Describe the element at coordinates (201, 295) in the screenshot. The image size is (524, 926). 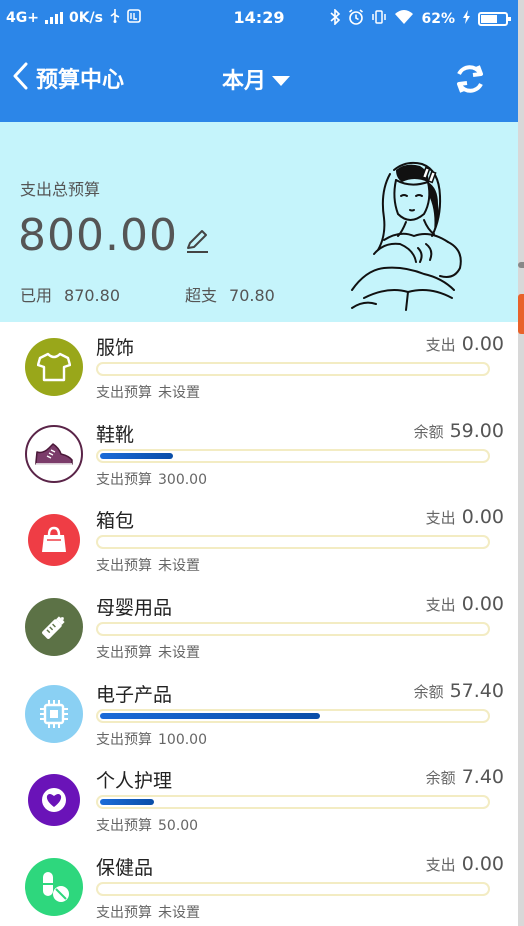
I see `over-label: 超支` at that location.